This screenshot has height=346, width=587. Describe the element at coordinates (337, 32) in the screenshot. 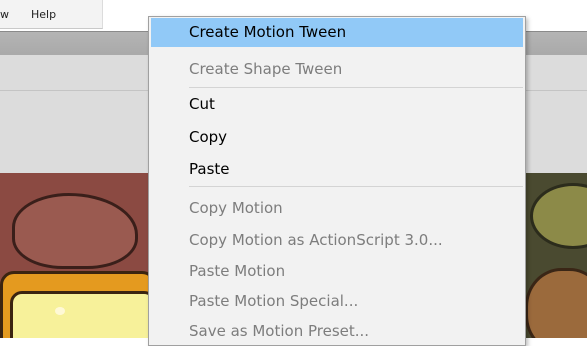

I see `menu-item-create-motion-tween: Create Motion Tween` at that location.